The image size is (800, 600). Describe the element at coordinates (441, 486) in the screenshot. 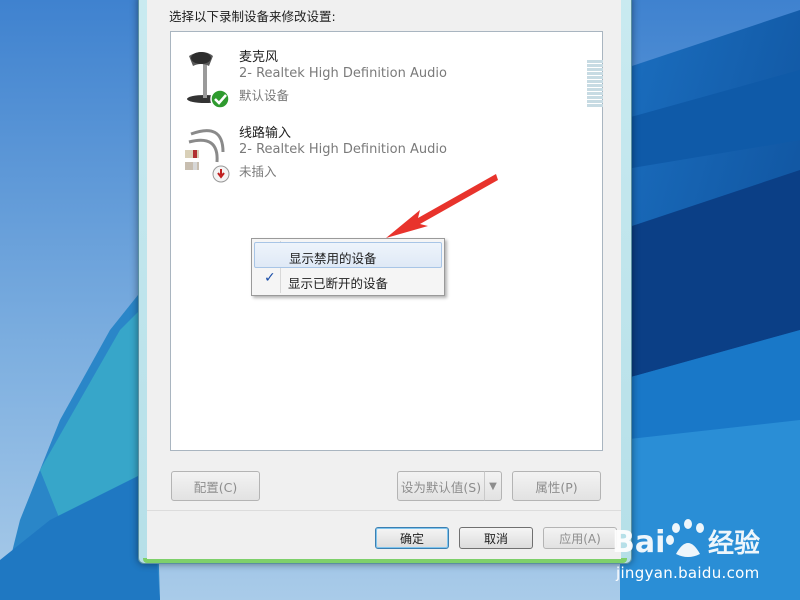

I see `set-default-button: 设为默认值(S)` at that location.